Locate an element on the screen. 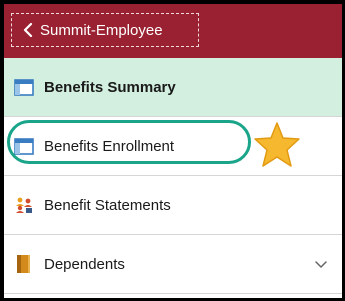 This screenshot has height=301, width=345. chevron-down-icon is located at coordinates (321, 264).